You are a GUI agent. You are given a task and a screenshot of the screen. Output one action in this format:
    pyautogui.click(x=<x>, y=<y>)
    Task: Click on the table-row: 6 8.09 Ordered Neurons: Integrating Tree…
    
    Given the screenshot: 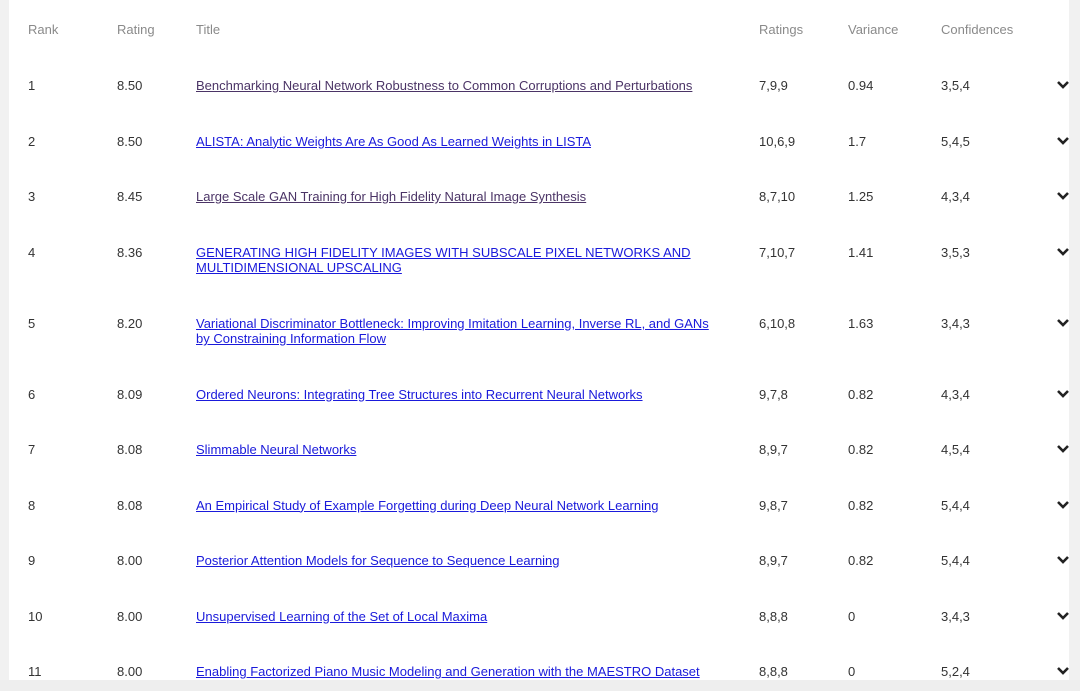 What is the action you would take?
    pyautogui.click(x=539, y=395)
    